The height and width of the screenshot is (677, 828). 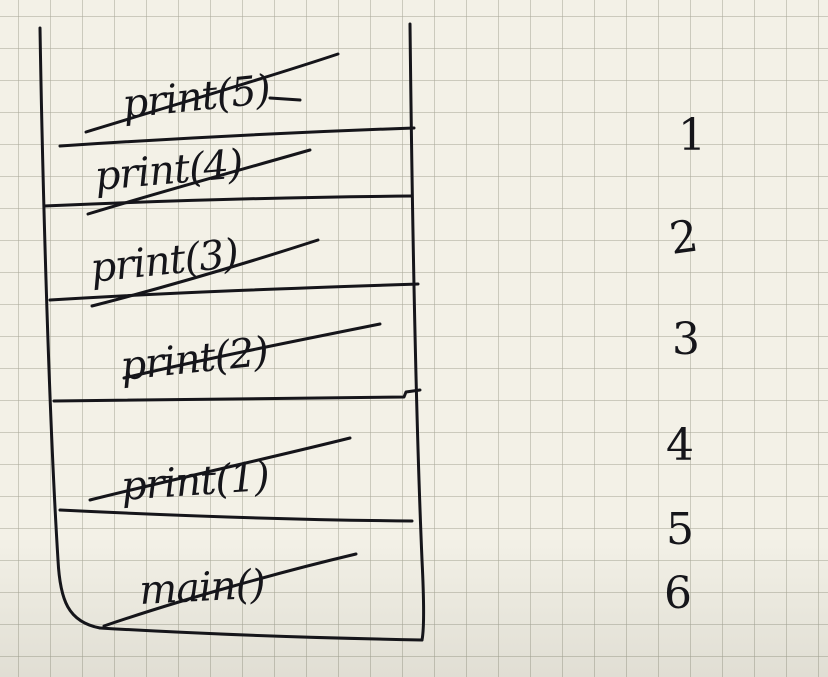 What do you see at coordinates (678, 593) in the screenshot?
I see `order-number: 6` at bounding box center [678, 593].